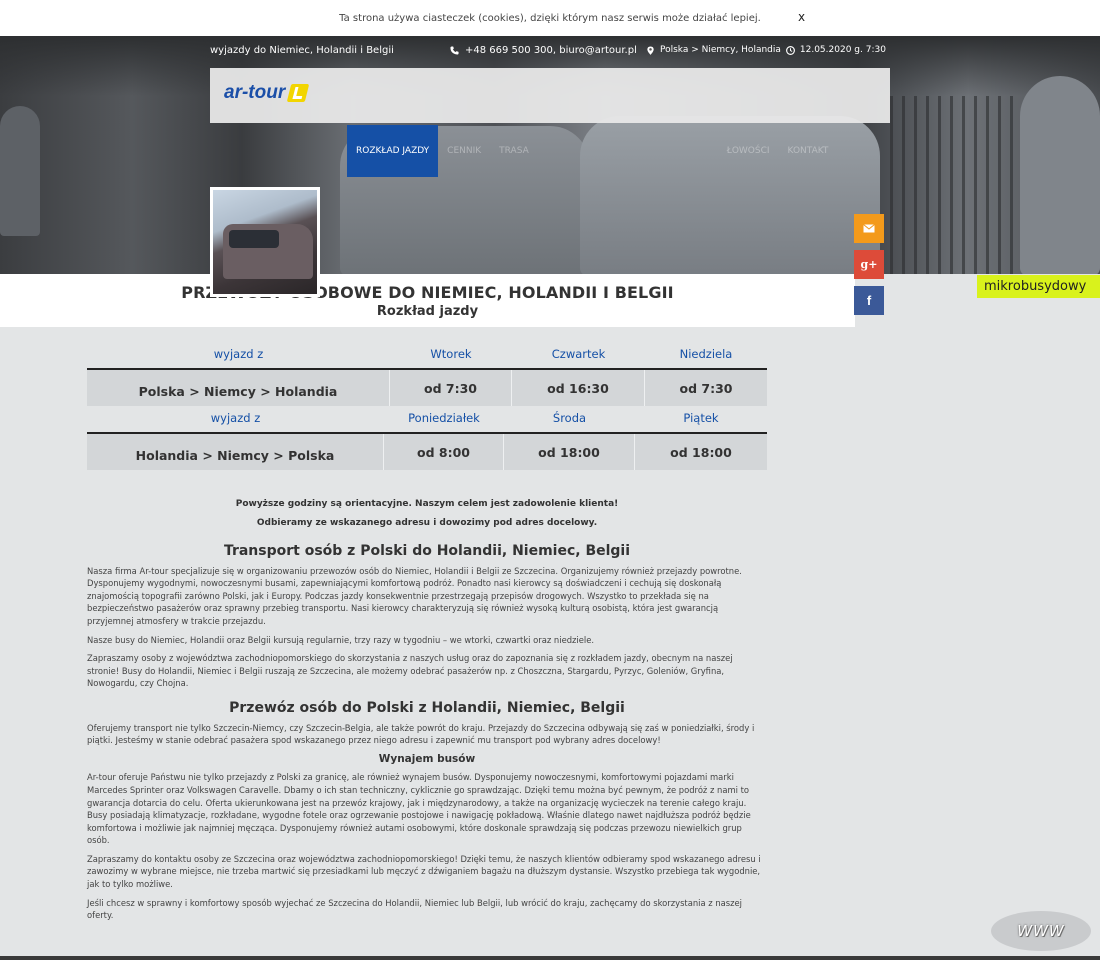 Image resolution: width=1100 pixels, height=960 pixels. I want to click on logo-bar: ar-tour, so click(550, 95).